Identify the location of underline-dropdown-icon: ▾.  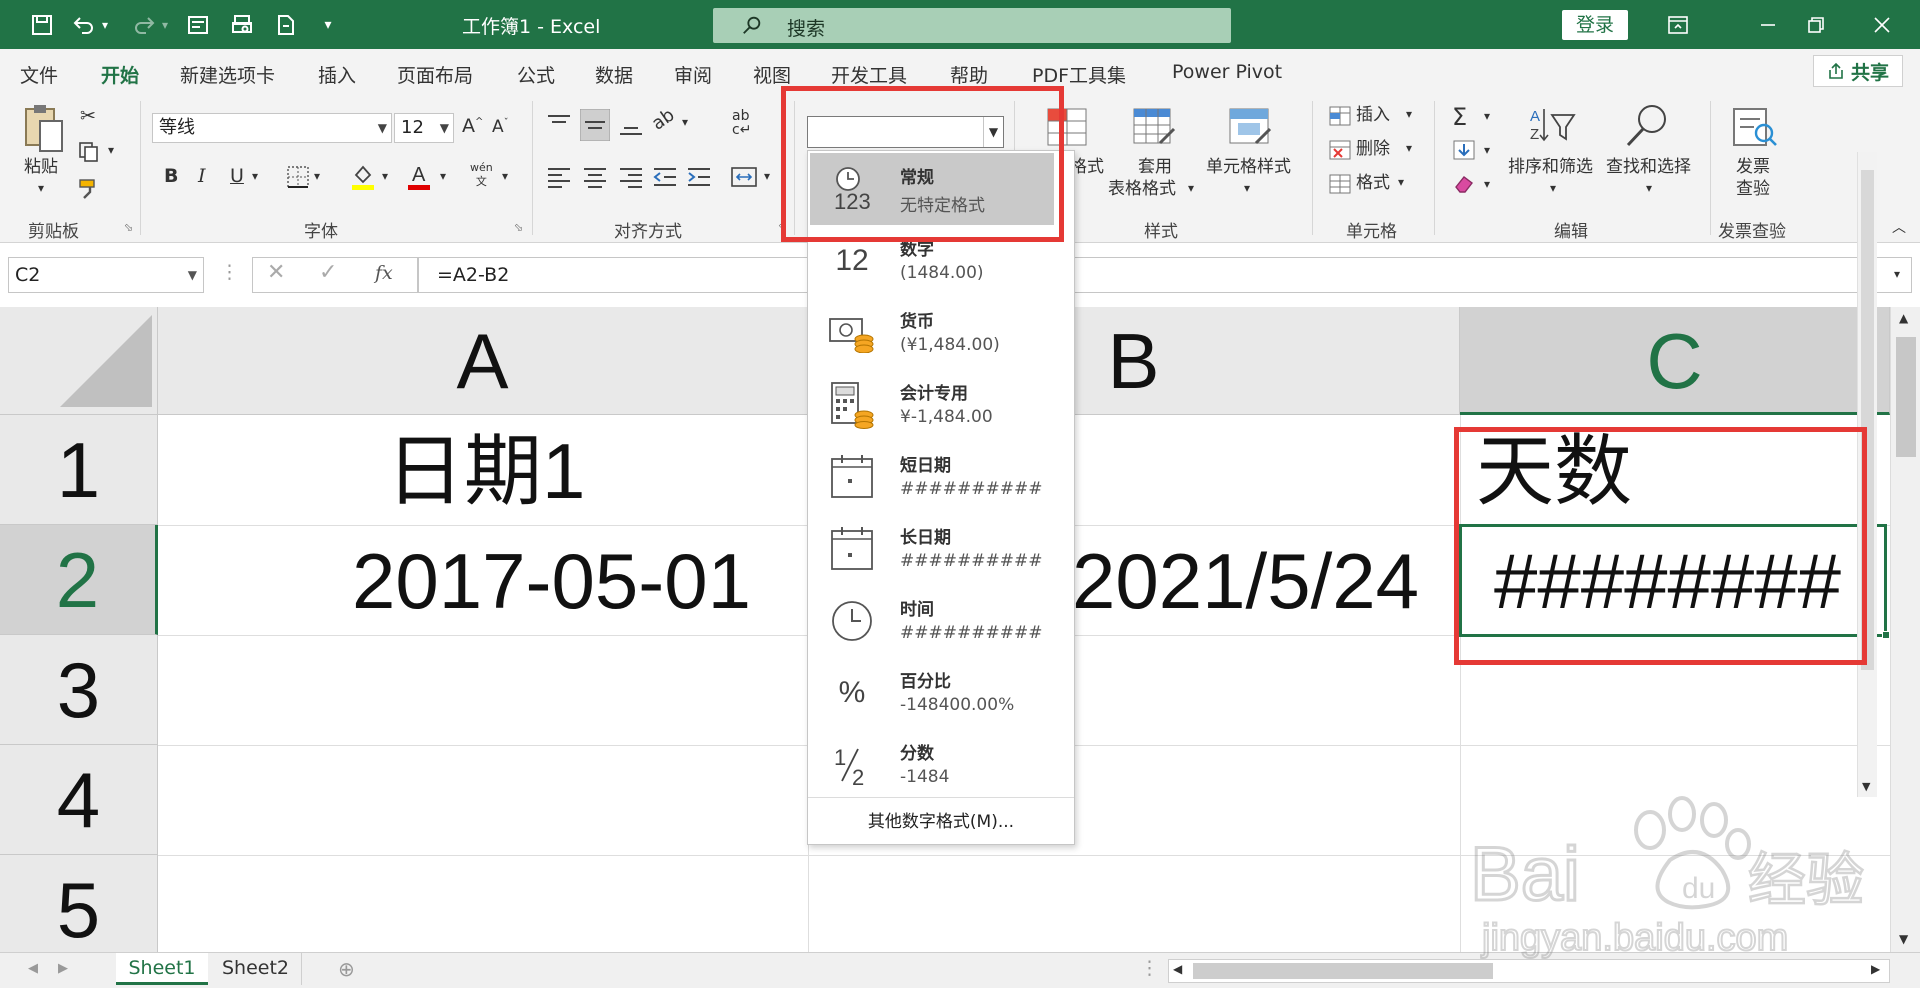
(255, 176).